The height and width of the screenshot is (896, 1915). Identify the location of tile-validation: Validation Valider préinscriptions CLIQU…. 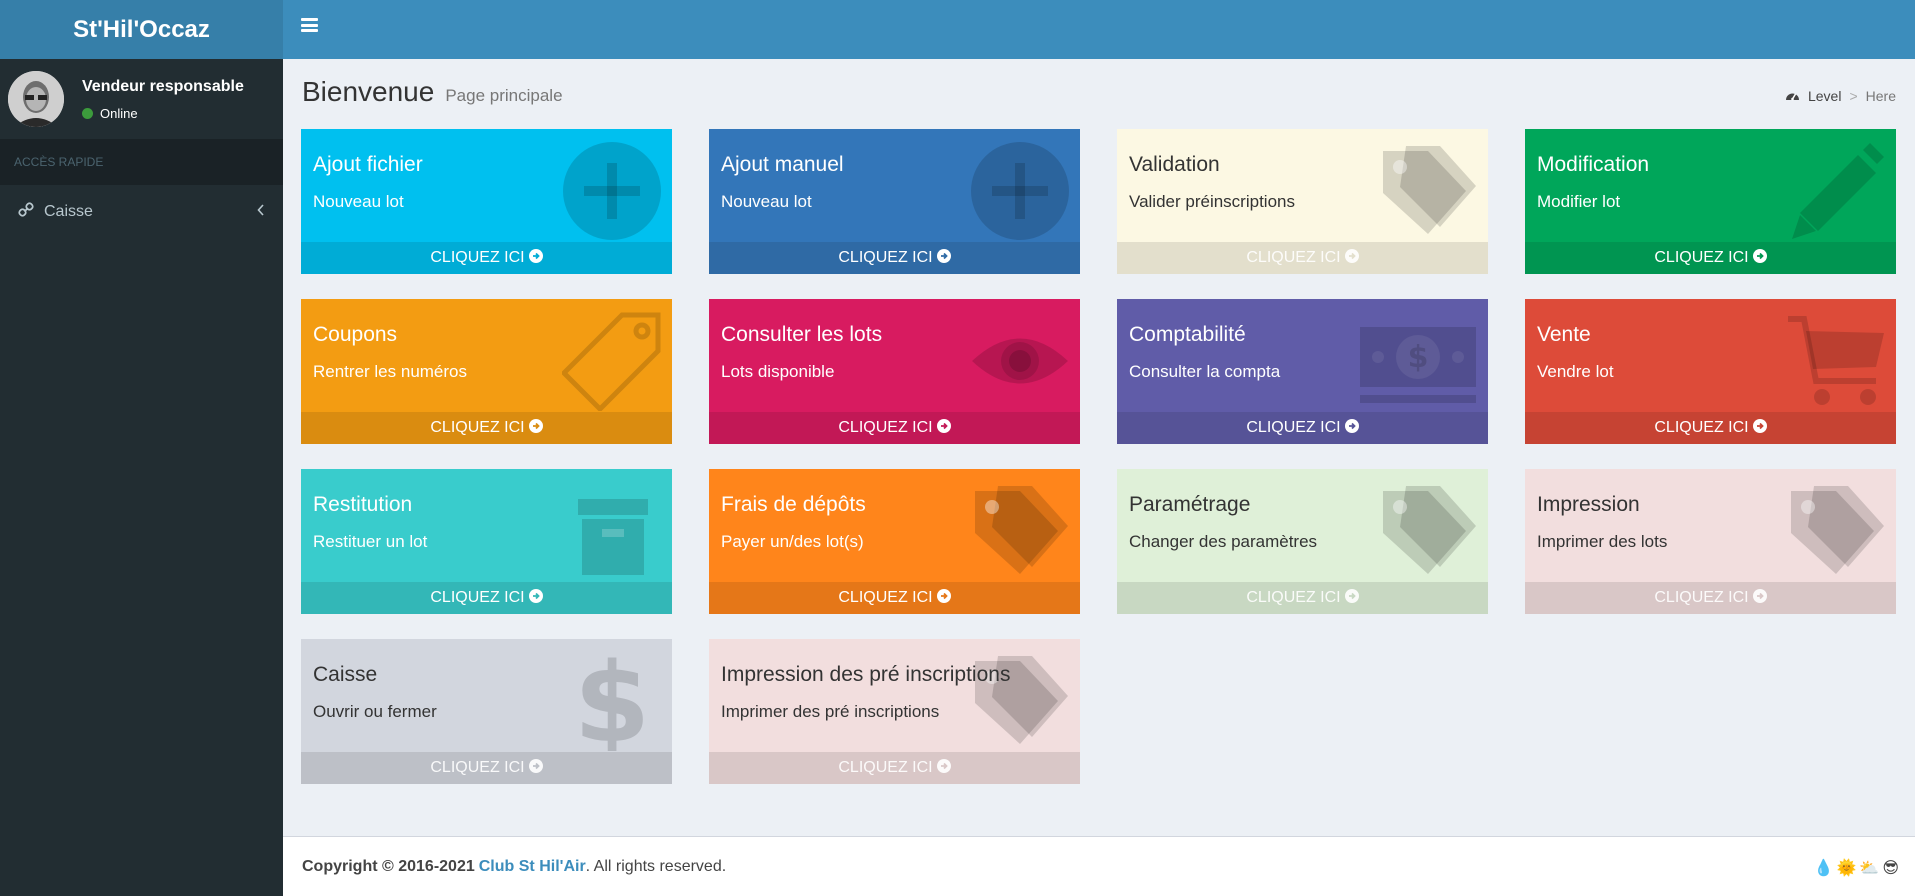
(1302, 201).